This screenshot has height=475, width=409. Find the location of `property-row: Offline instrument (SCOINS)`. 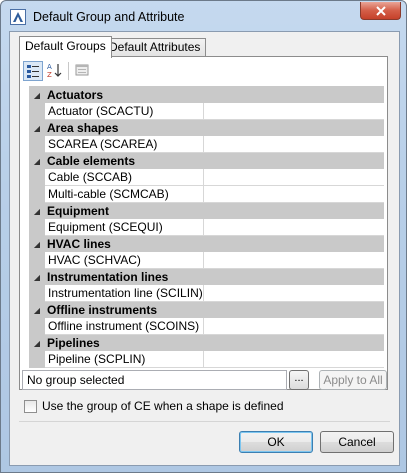

property-row: Offline instrument (SCOINS) is located at coordinates (206, 326).